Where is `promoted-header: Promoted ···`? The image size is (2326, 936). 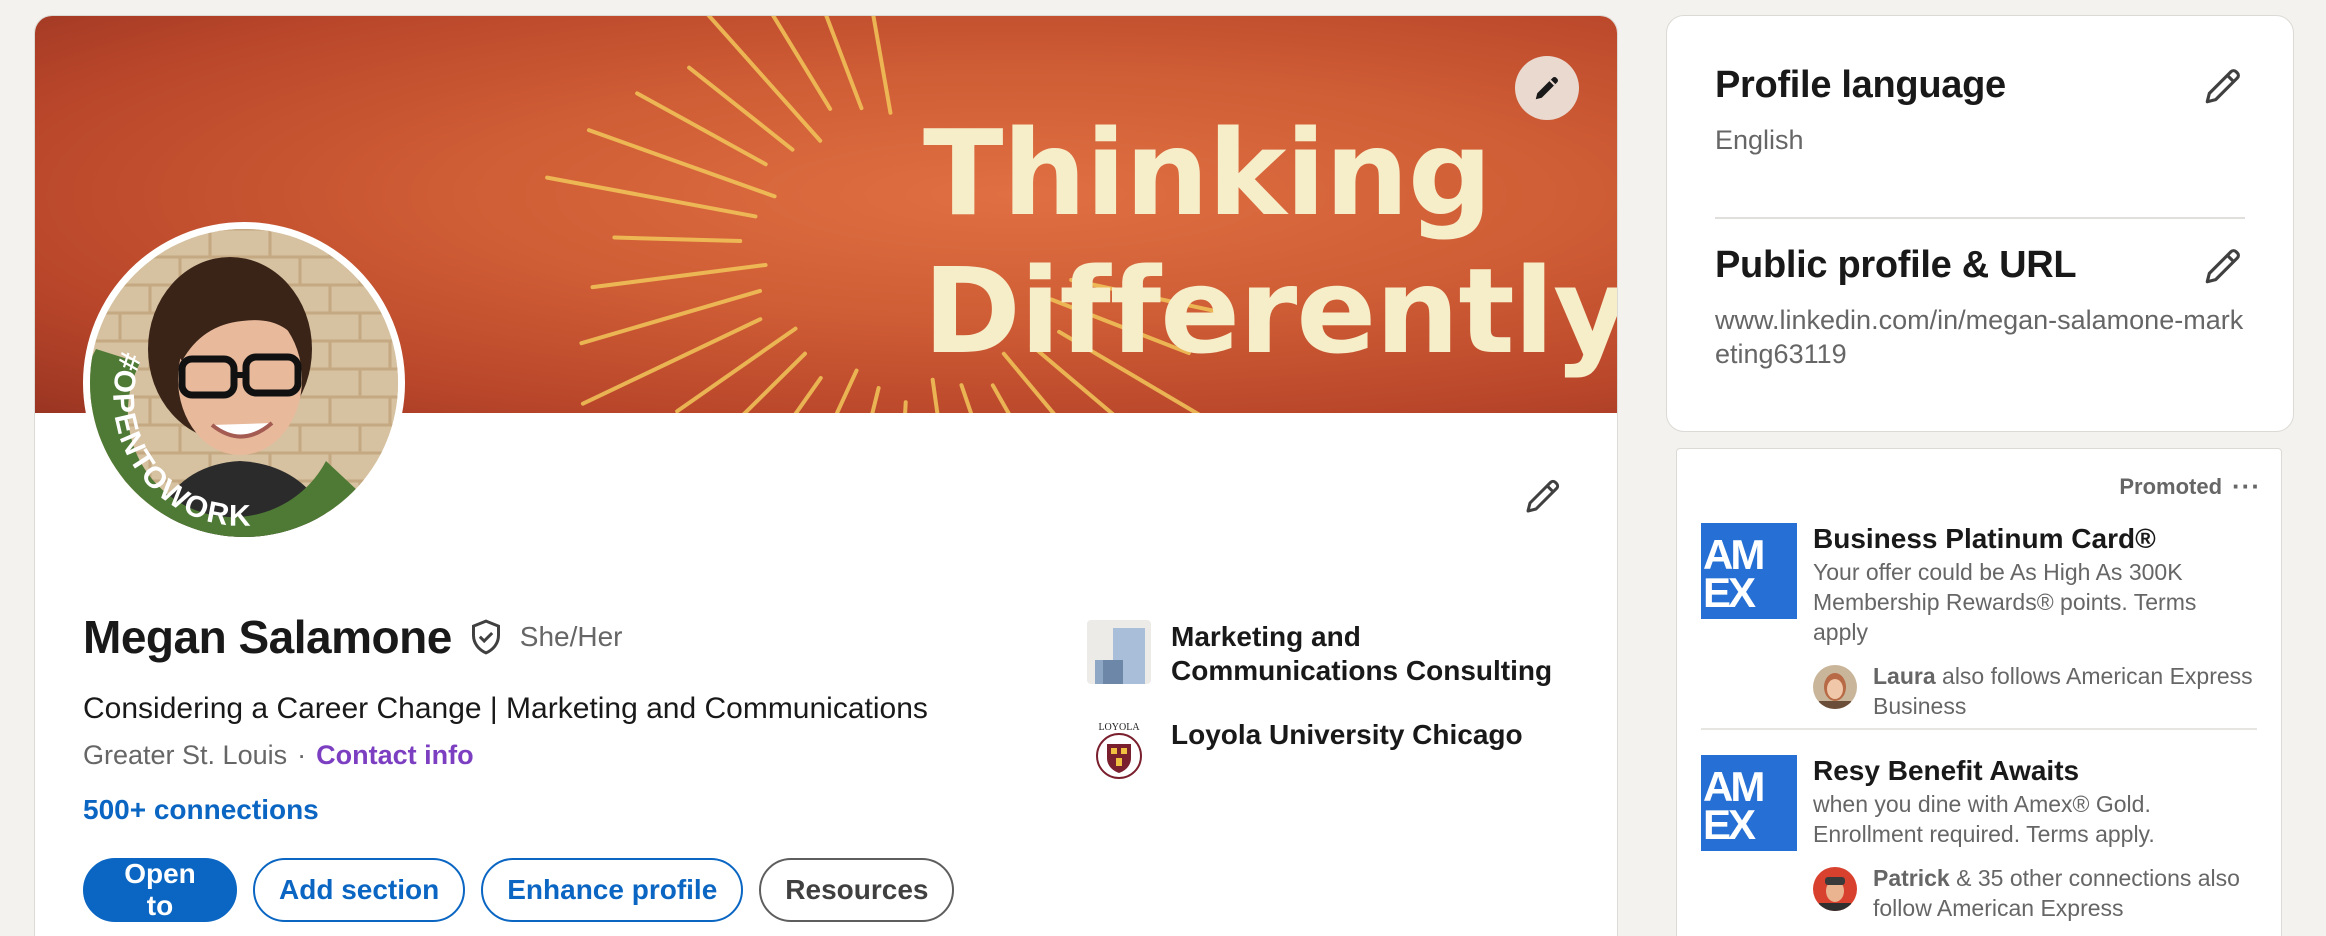 promoted-header: Promoted ··· is located at coordinates (2190, 486).